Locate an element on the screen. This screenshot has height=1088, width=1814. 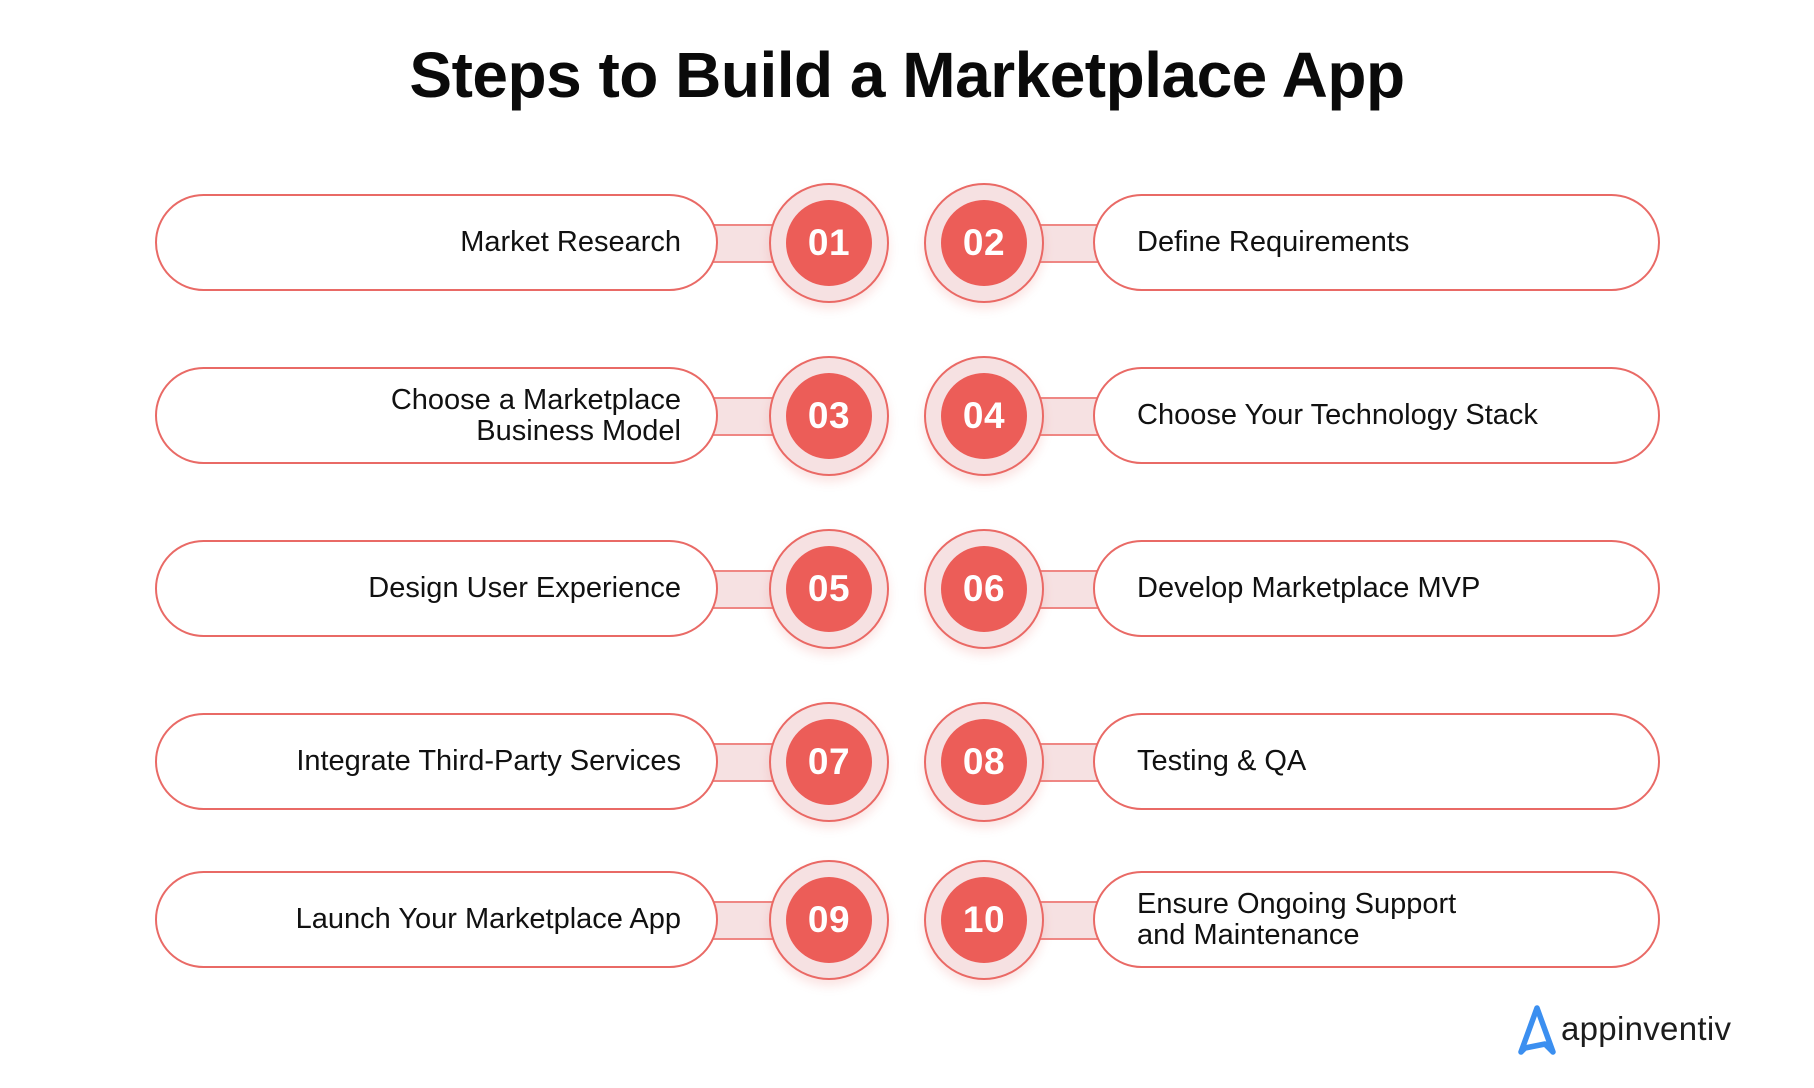
step-number-badge: 03 is located at coordinates (829, 416).